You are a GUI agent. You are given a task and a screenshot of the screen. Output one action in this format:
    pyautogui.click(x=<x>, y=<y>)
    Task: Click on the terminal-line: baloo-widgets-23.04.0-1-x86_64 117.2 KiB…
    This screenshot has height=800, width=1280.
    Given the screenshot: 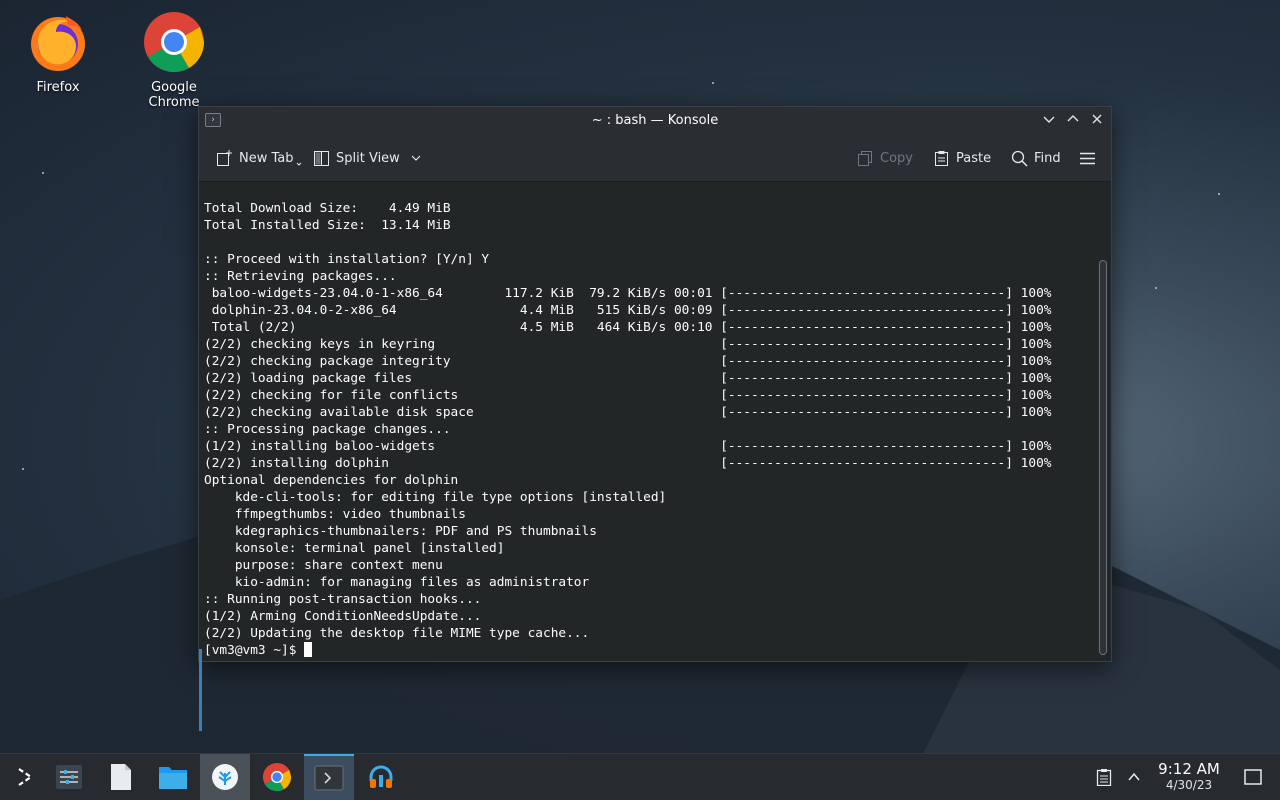 What is the action you would take?
    pyautogui.click(x=631, y=293)
    